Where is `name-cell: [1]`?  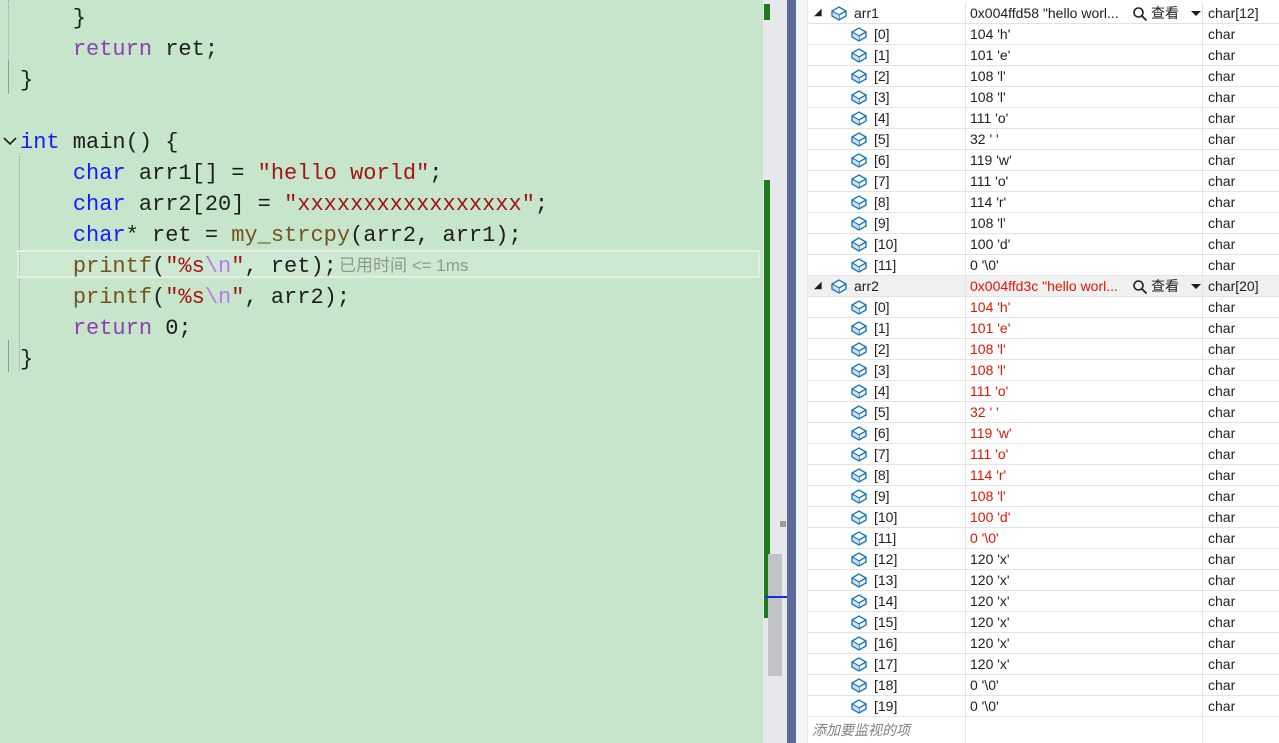
name-cell: [1] is located at coordinates (887, 55).